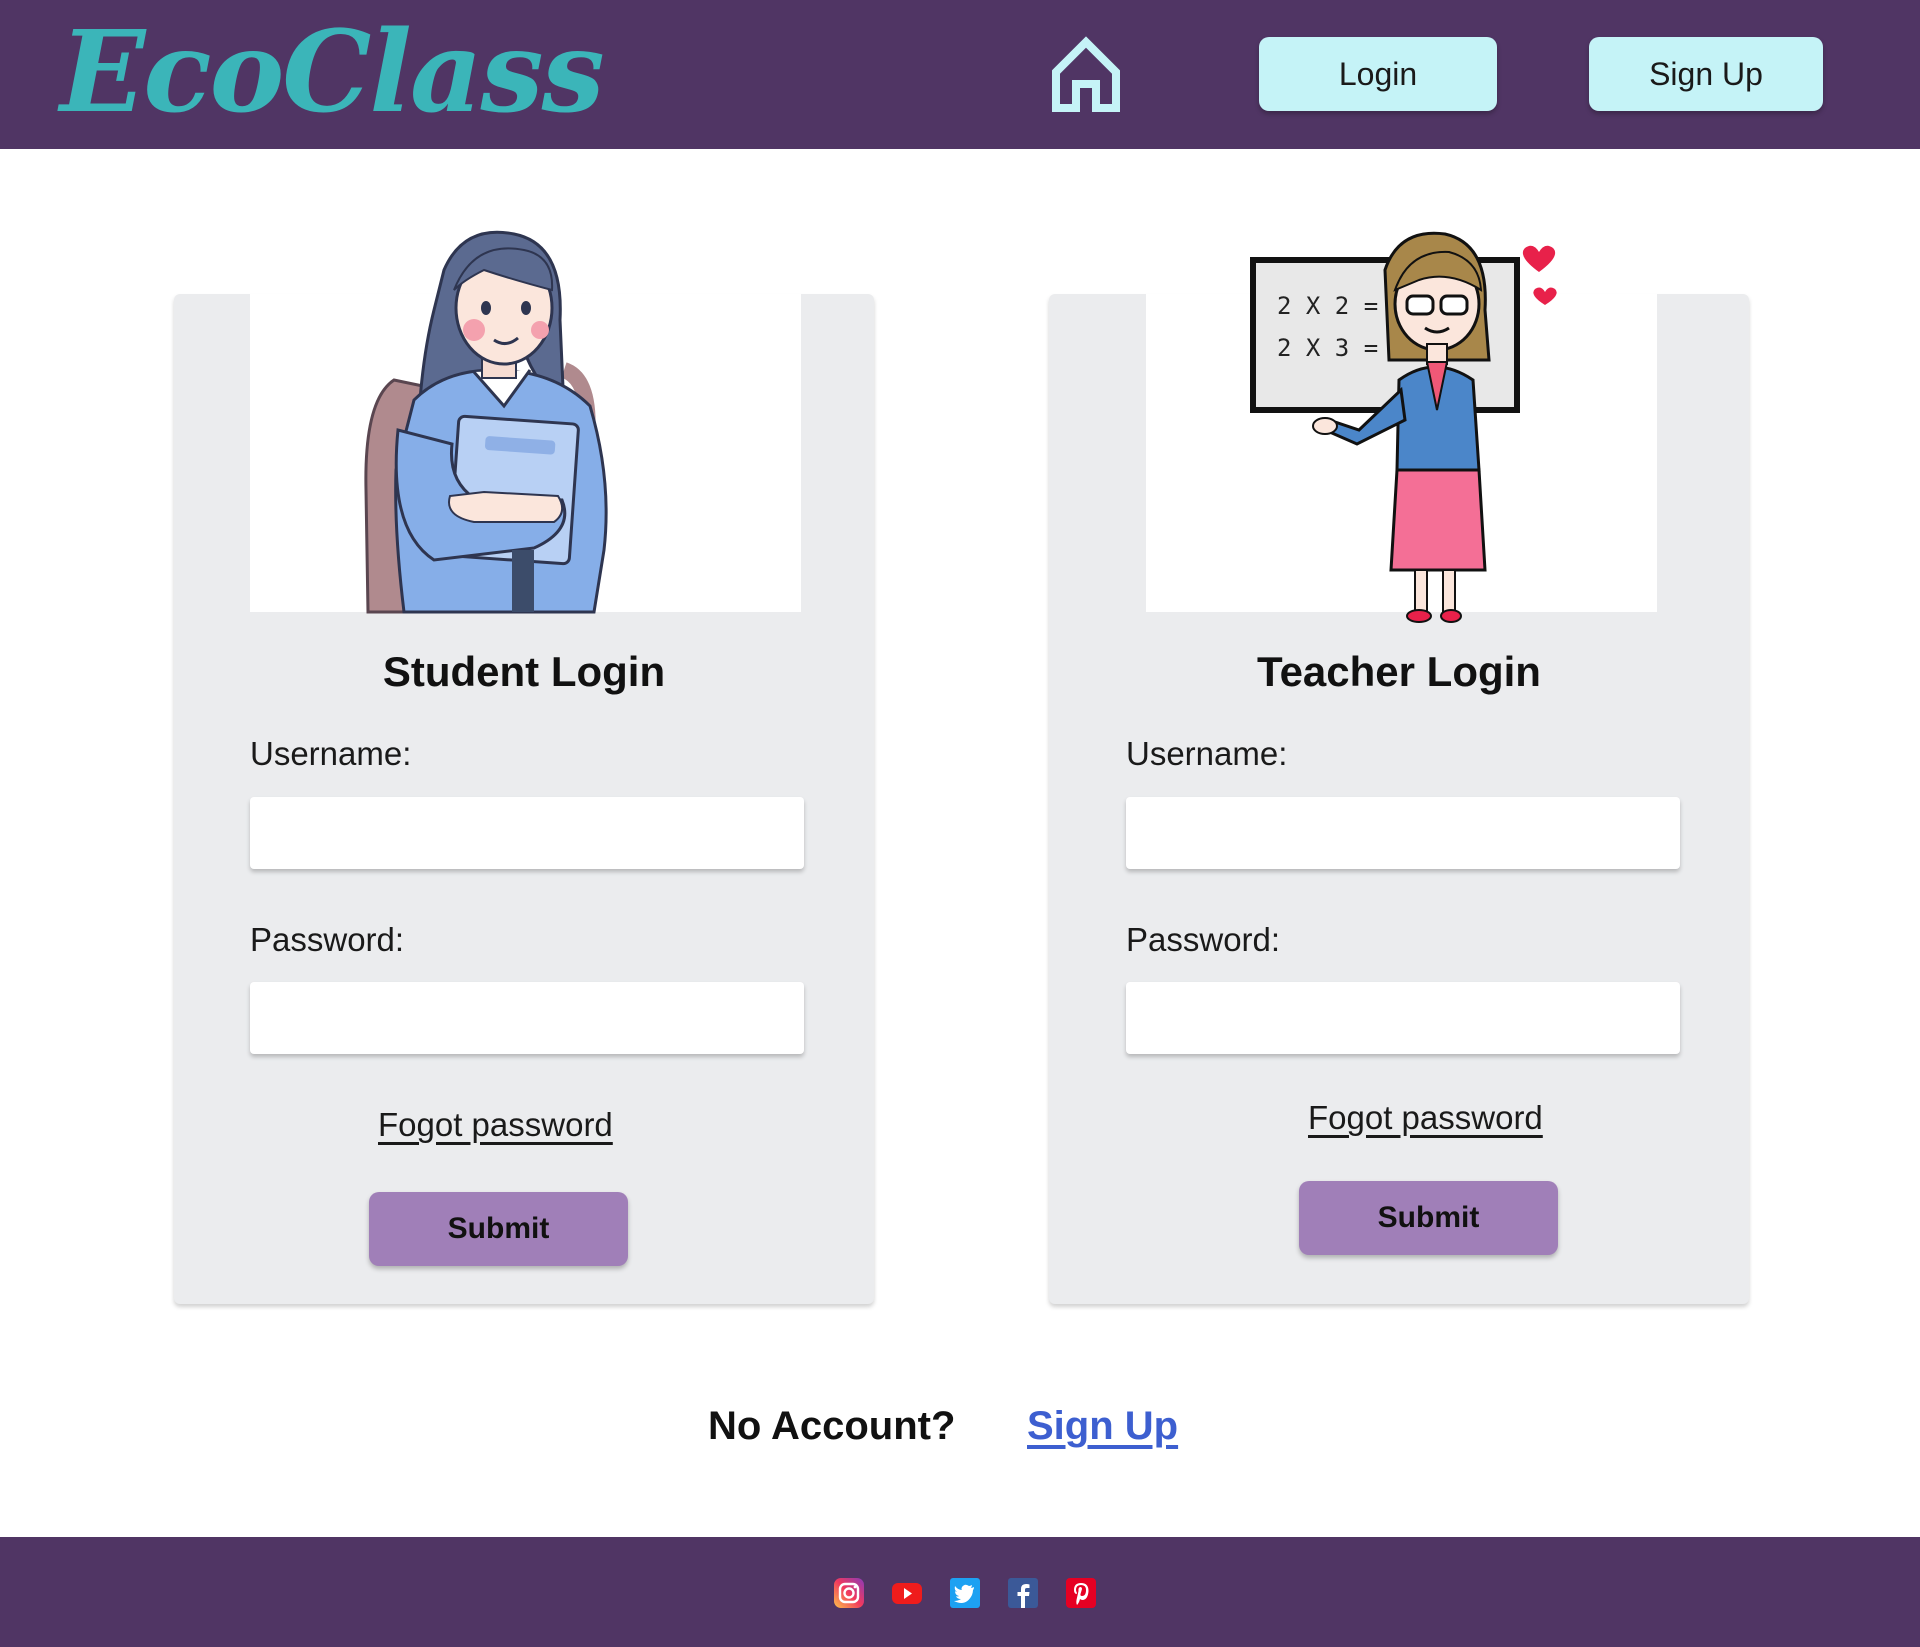  Describe the element at coordinates (1086, 74) in the screenshot. I see `home-icon` at that location.